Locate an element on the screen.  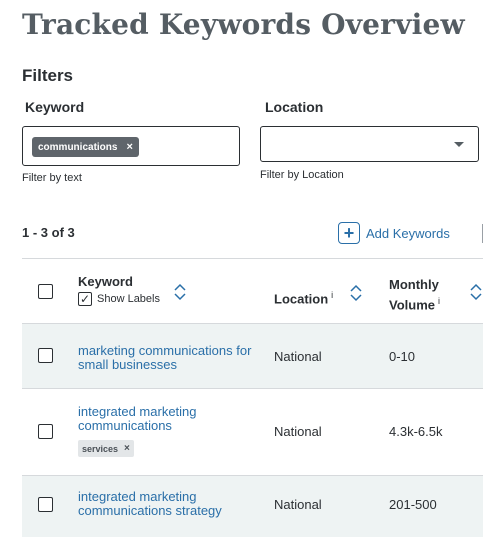
location-header-label: Location is located at coordinates (301, 299).